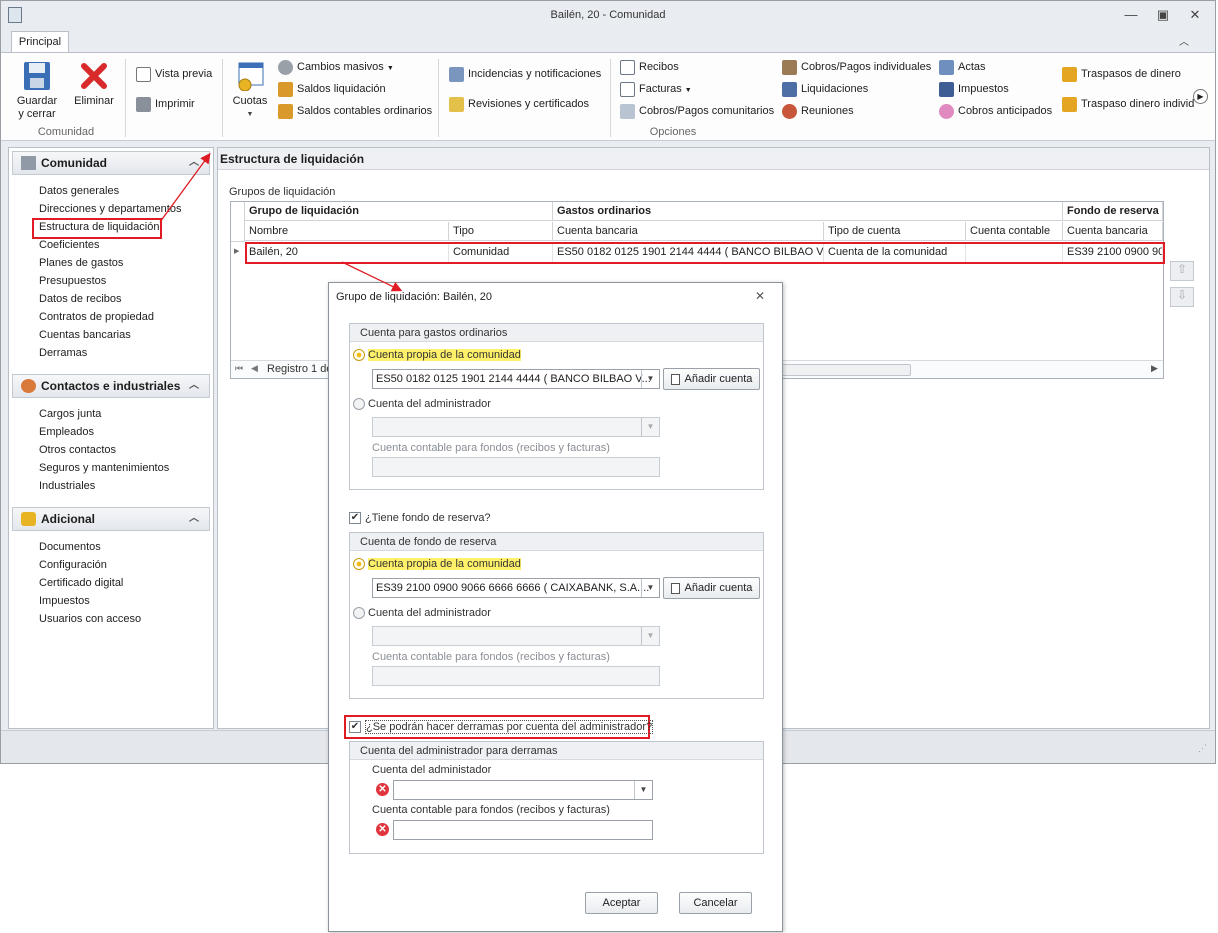 This screenshot has height=933, width=1218. Describe the element at coordinates (688, 231) in the screenshot. I see `col-cuenta-bancaria: Cuenta bancaria` at that location.